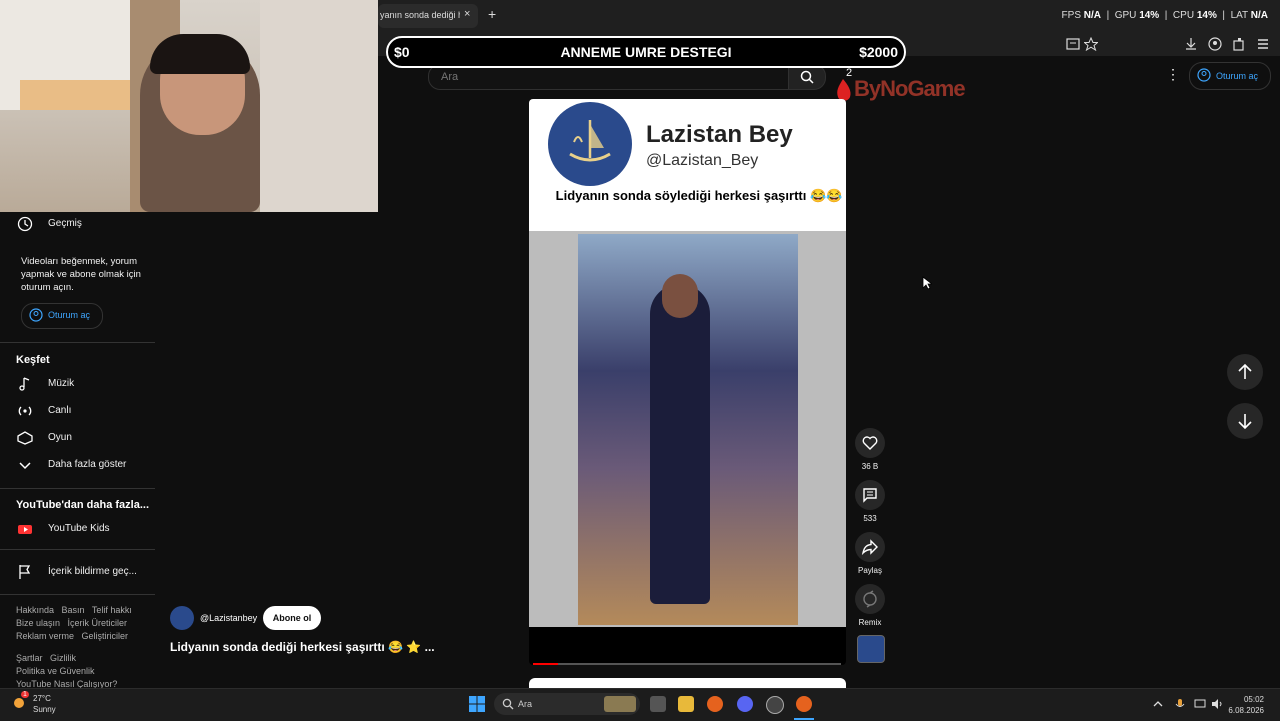 This screenshot has height=721, width=1280. What do you see at coordinates (1191, 44) in the screenshot?
I see `download-icon` at bounding box center [1191, 44].